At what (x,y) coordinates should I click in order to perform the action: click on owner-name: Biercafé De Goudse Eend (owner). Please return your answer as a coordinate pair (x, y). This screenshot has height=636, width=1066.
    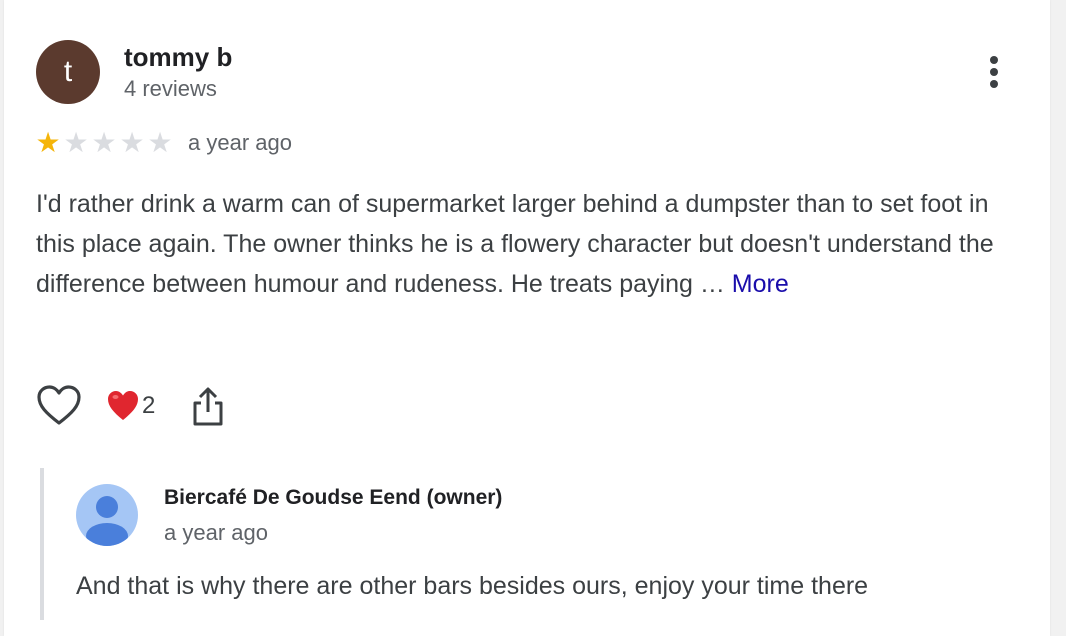
    Looking at the image, I should click on (333, 497).